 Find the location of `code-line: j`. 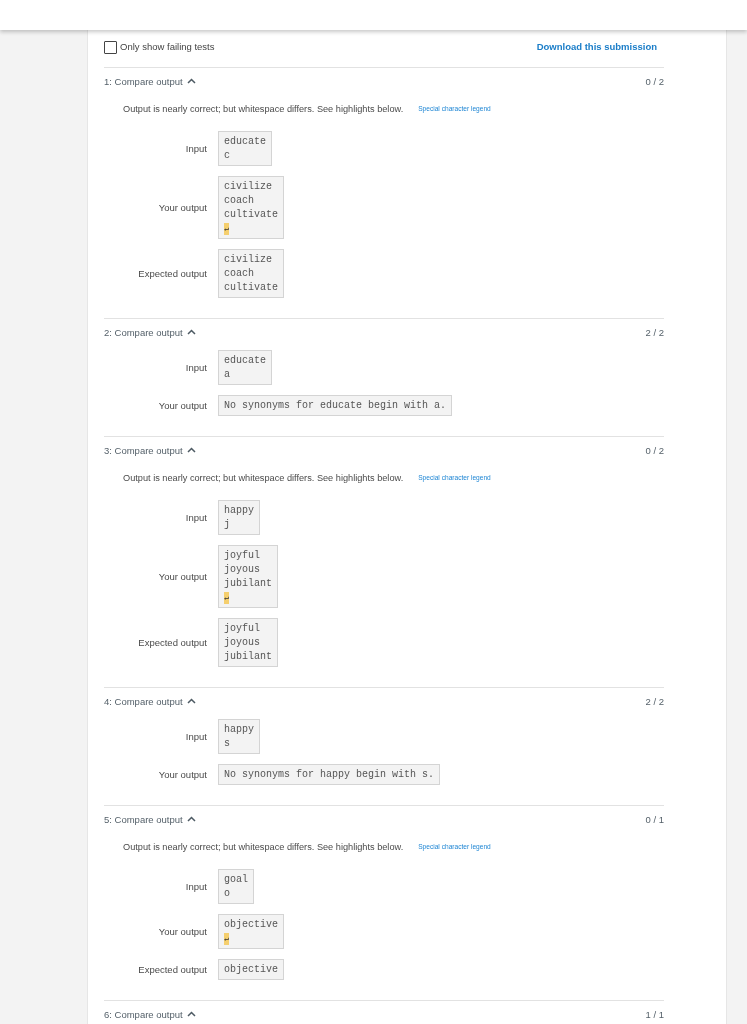

code-line: j is located at coordinates (227, 525).